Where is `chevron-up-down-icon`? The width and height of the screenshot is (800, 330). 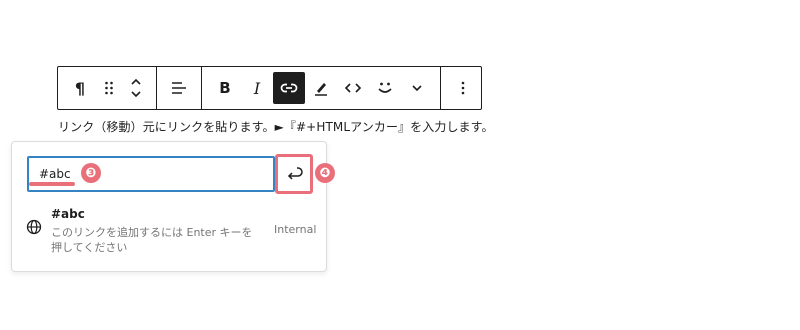 chevron-up-down-icon is located at coordinates (136, 88).